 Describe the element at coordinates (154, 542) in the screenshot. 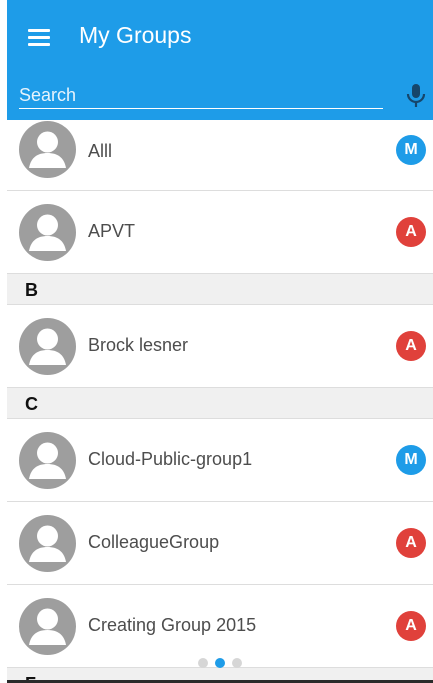

I see `group-name: ColleagueGroup` at that location.